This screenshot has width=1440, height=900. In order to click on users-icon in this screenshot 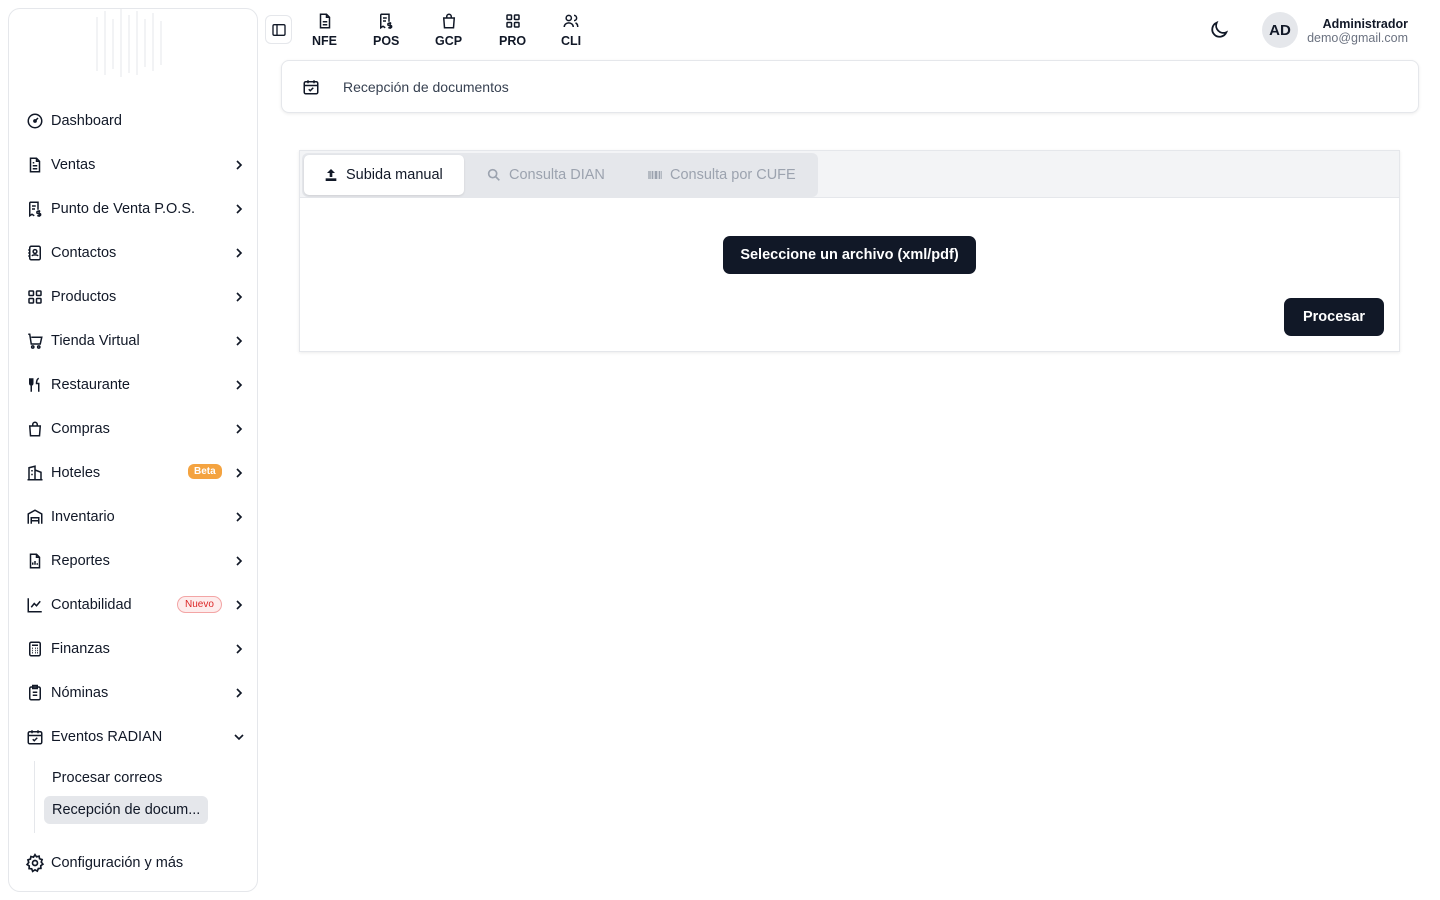, I will do `click(571, 21)`.